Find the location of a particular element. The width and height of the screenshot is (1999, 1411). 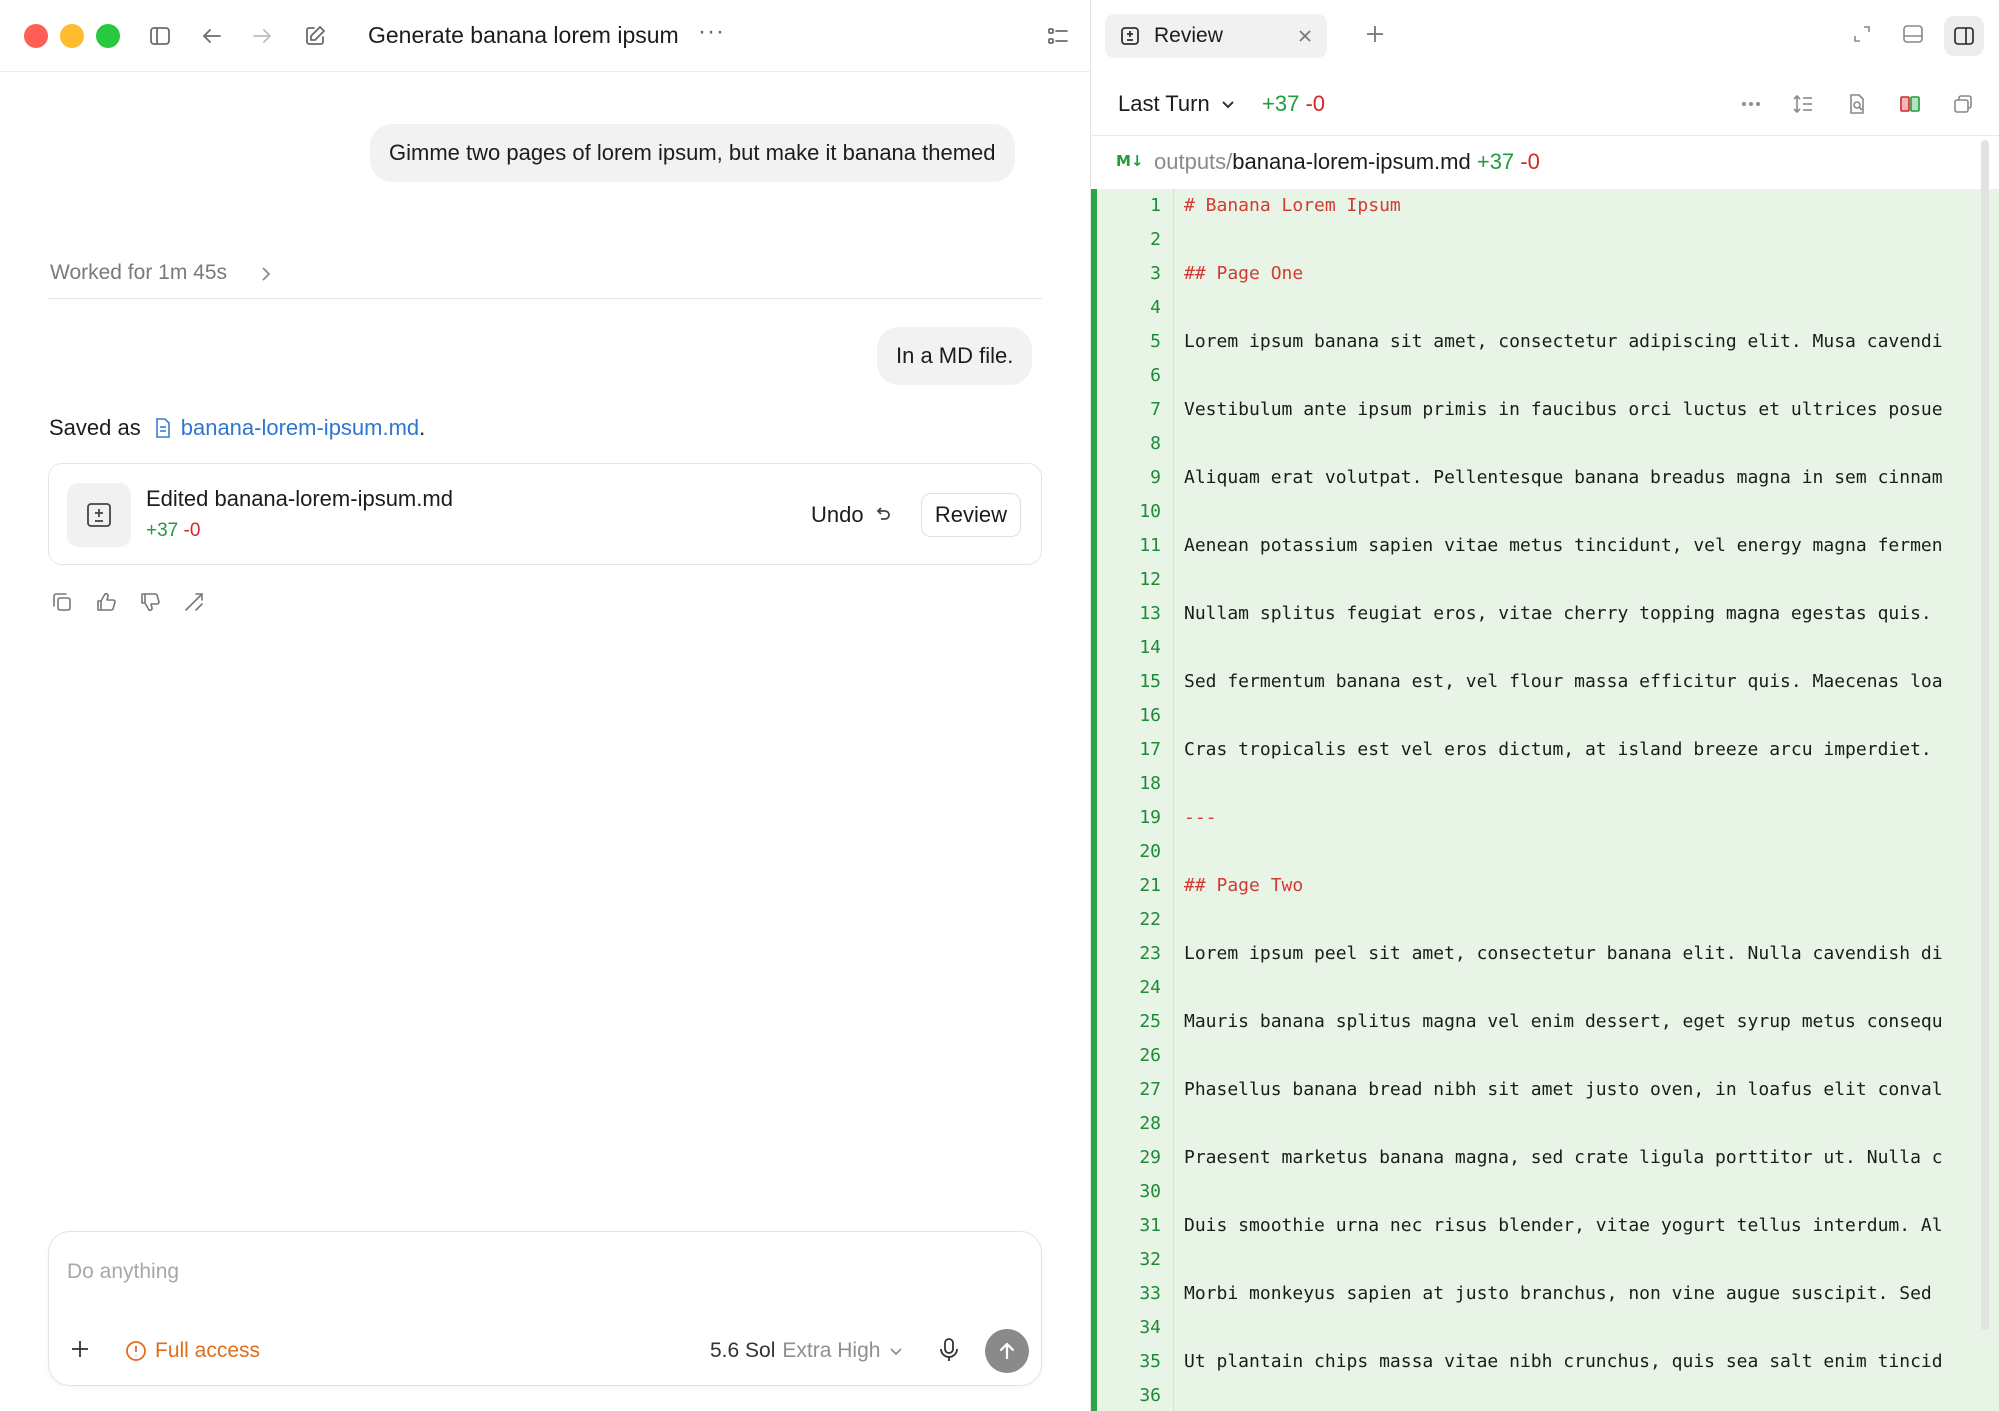

sidebar-toggle-icon is located at coordinates (160, 36).